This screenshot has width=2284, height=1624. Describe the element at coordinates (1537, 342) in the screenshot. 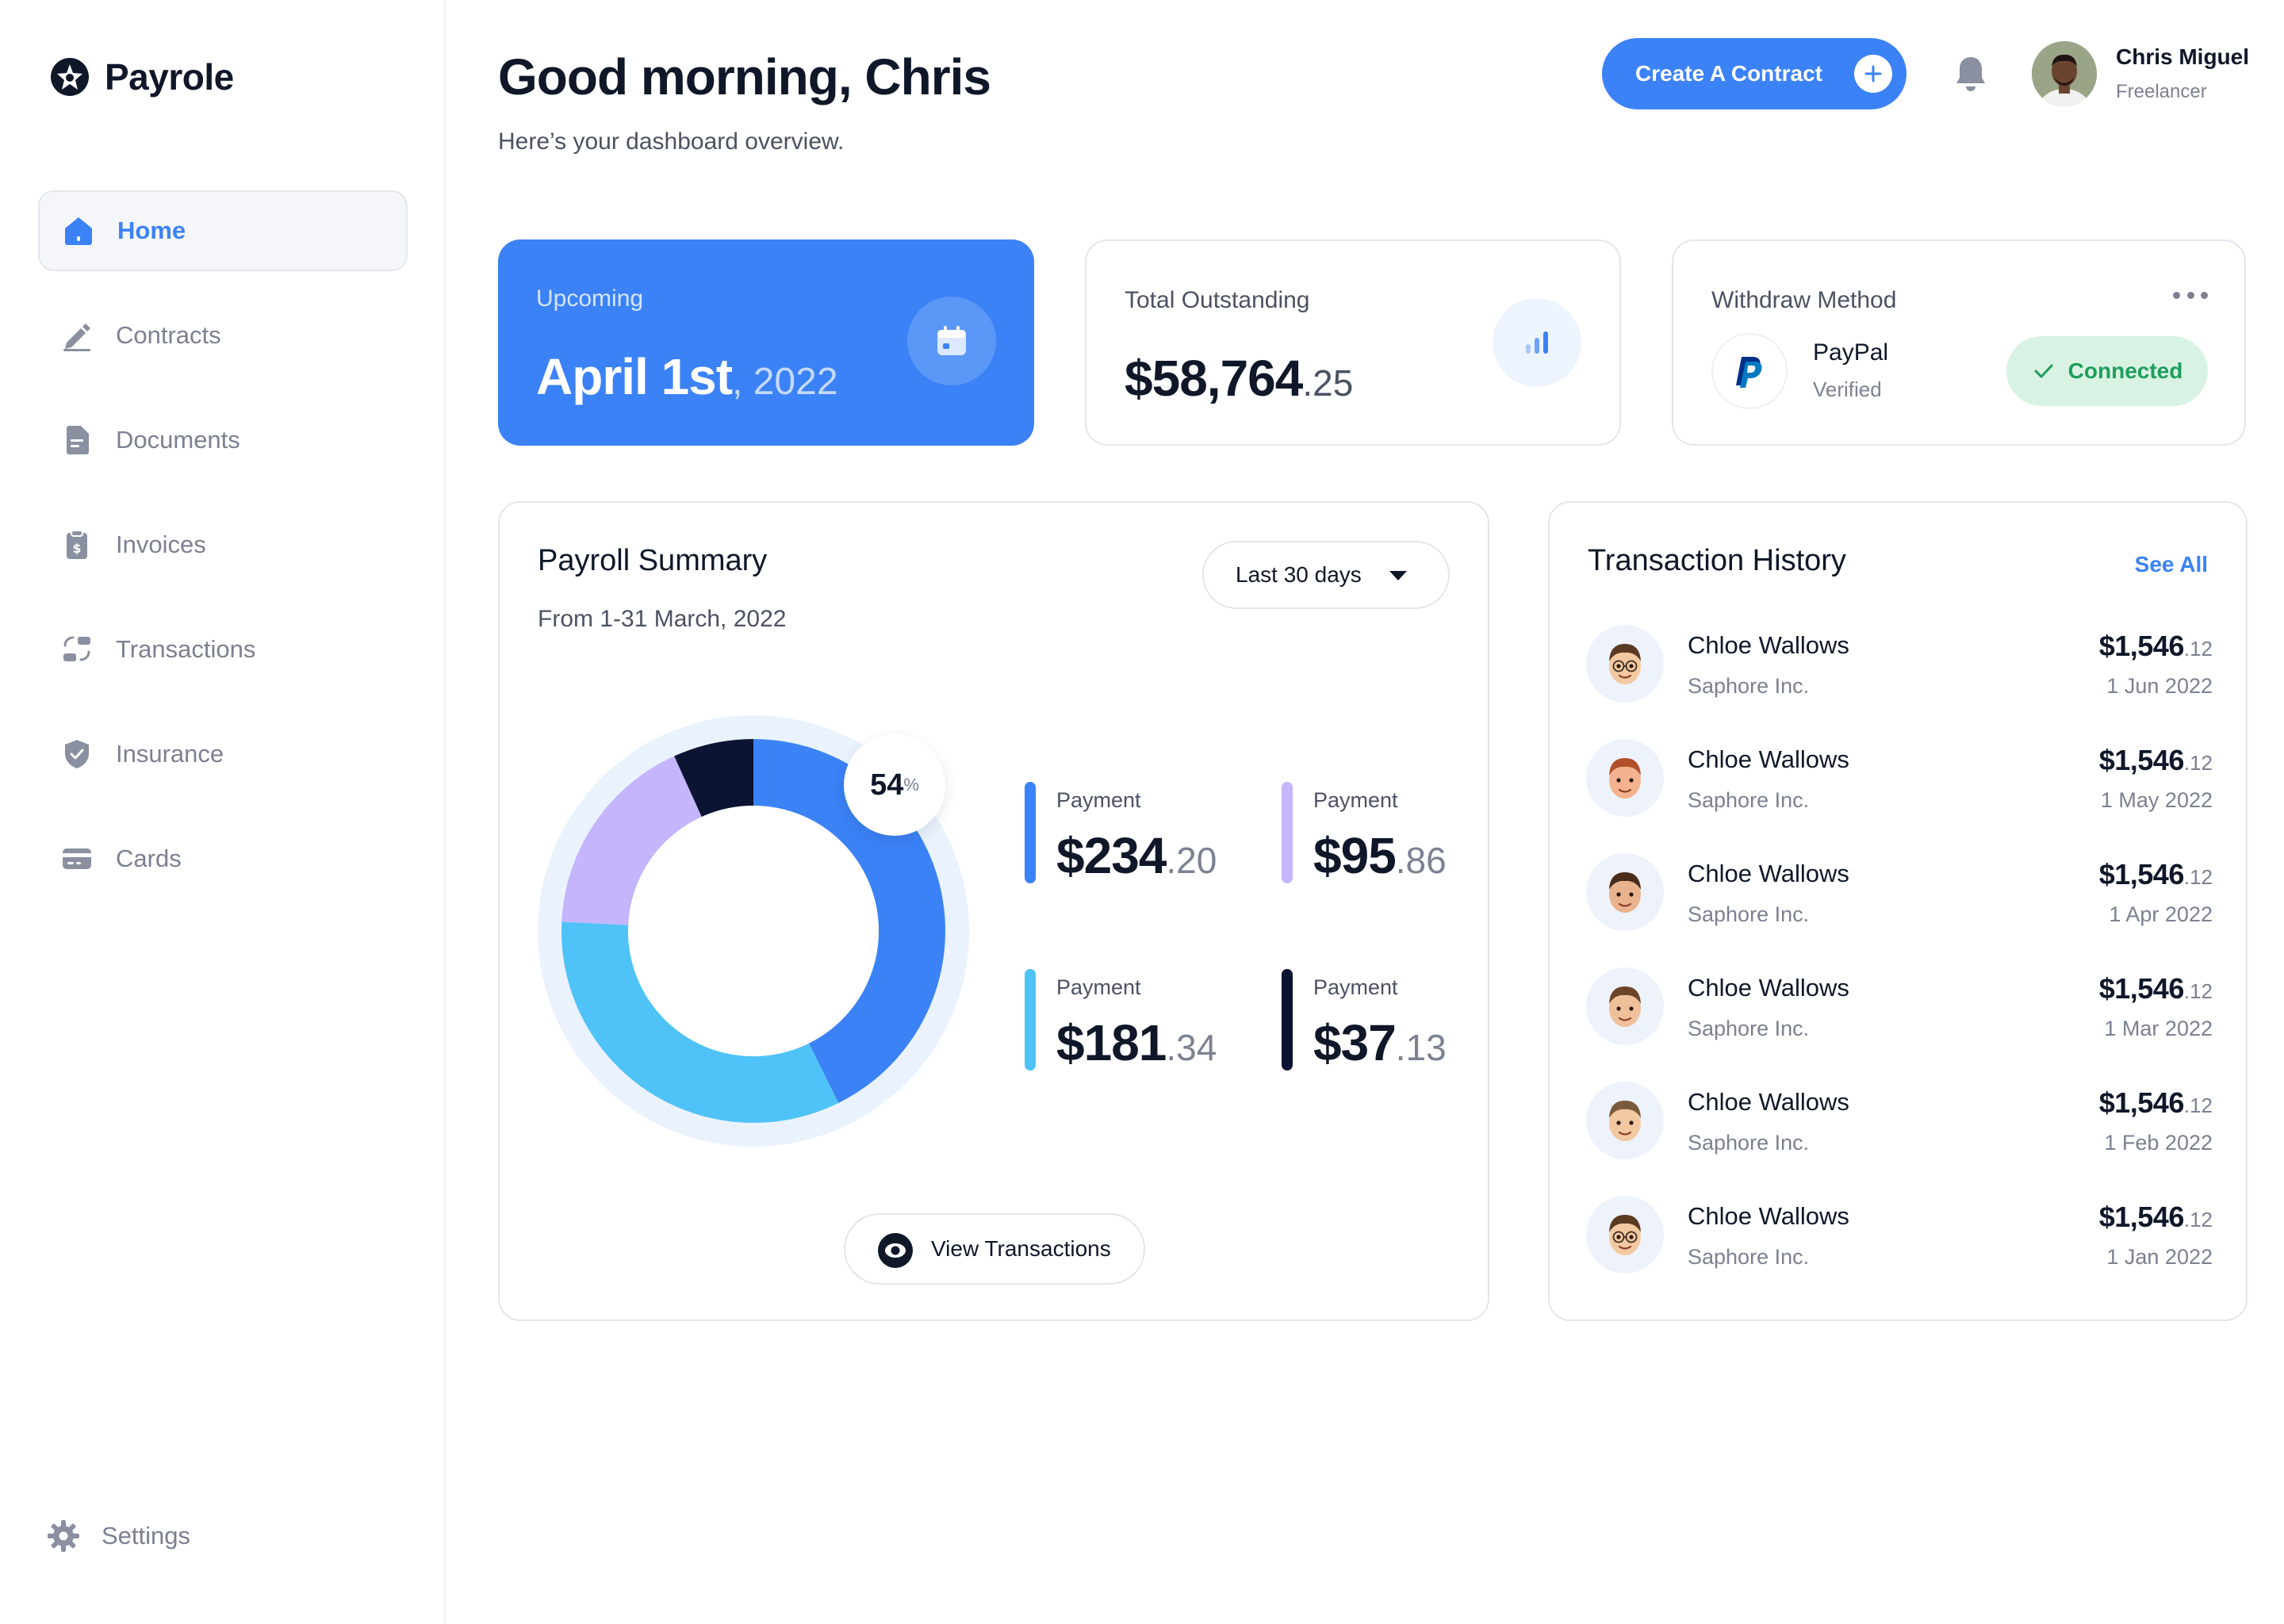

I see `bar-chart-icon` at that location.